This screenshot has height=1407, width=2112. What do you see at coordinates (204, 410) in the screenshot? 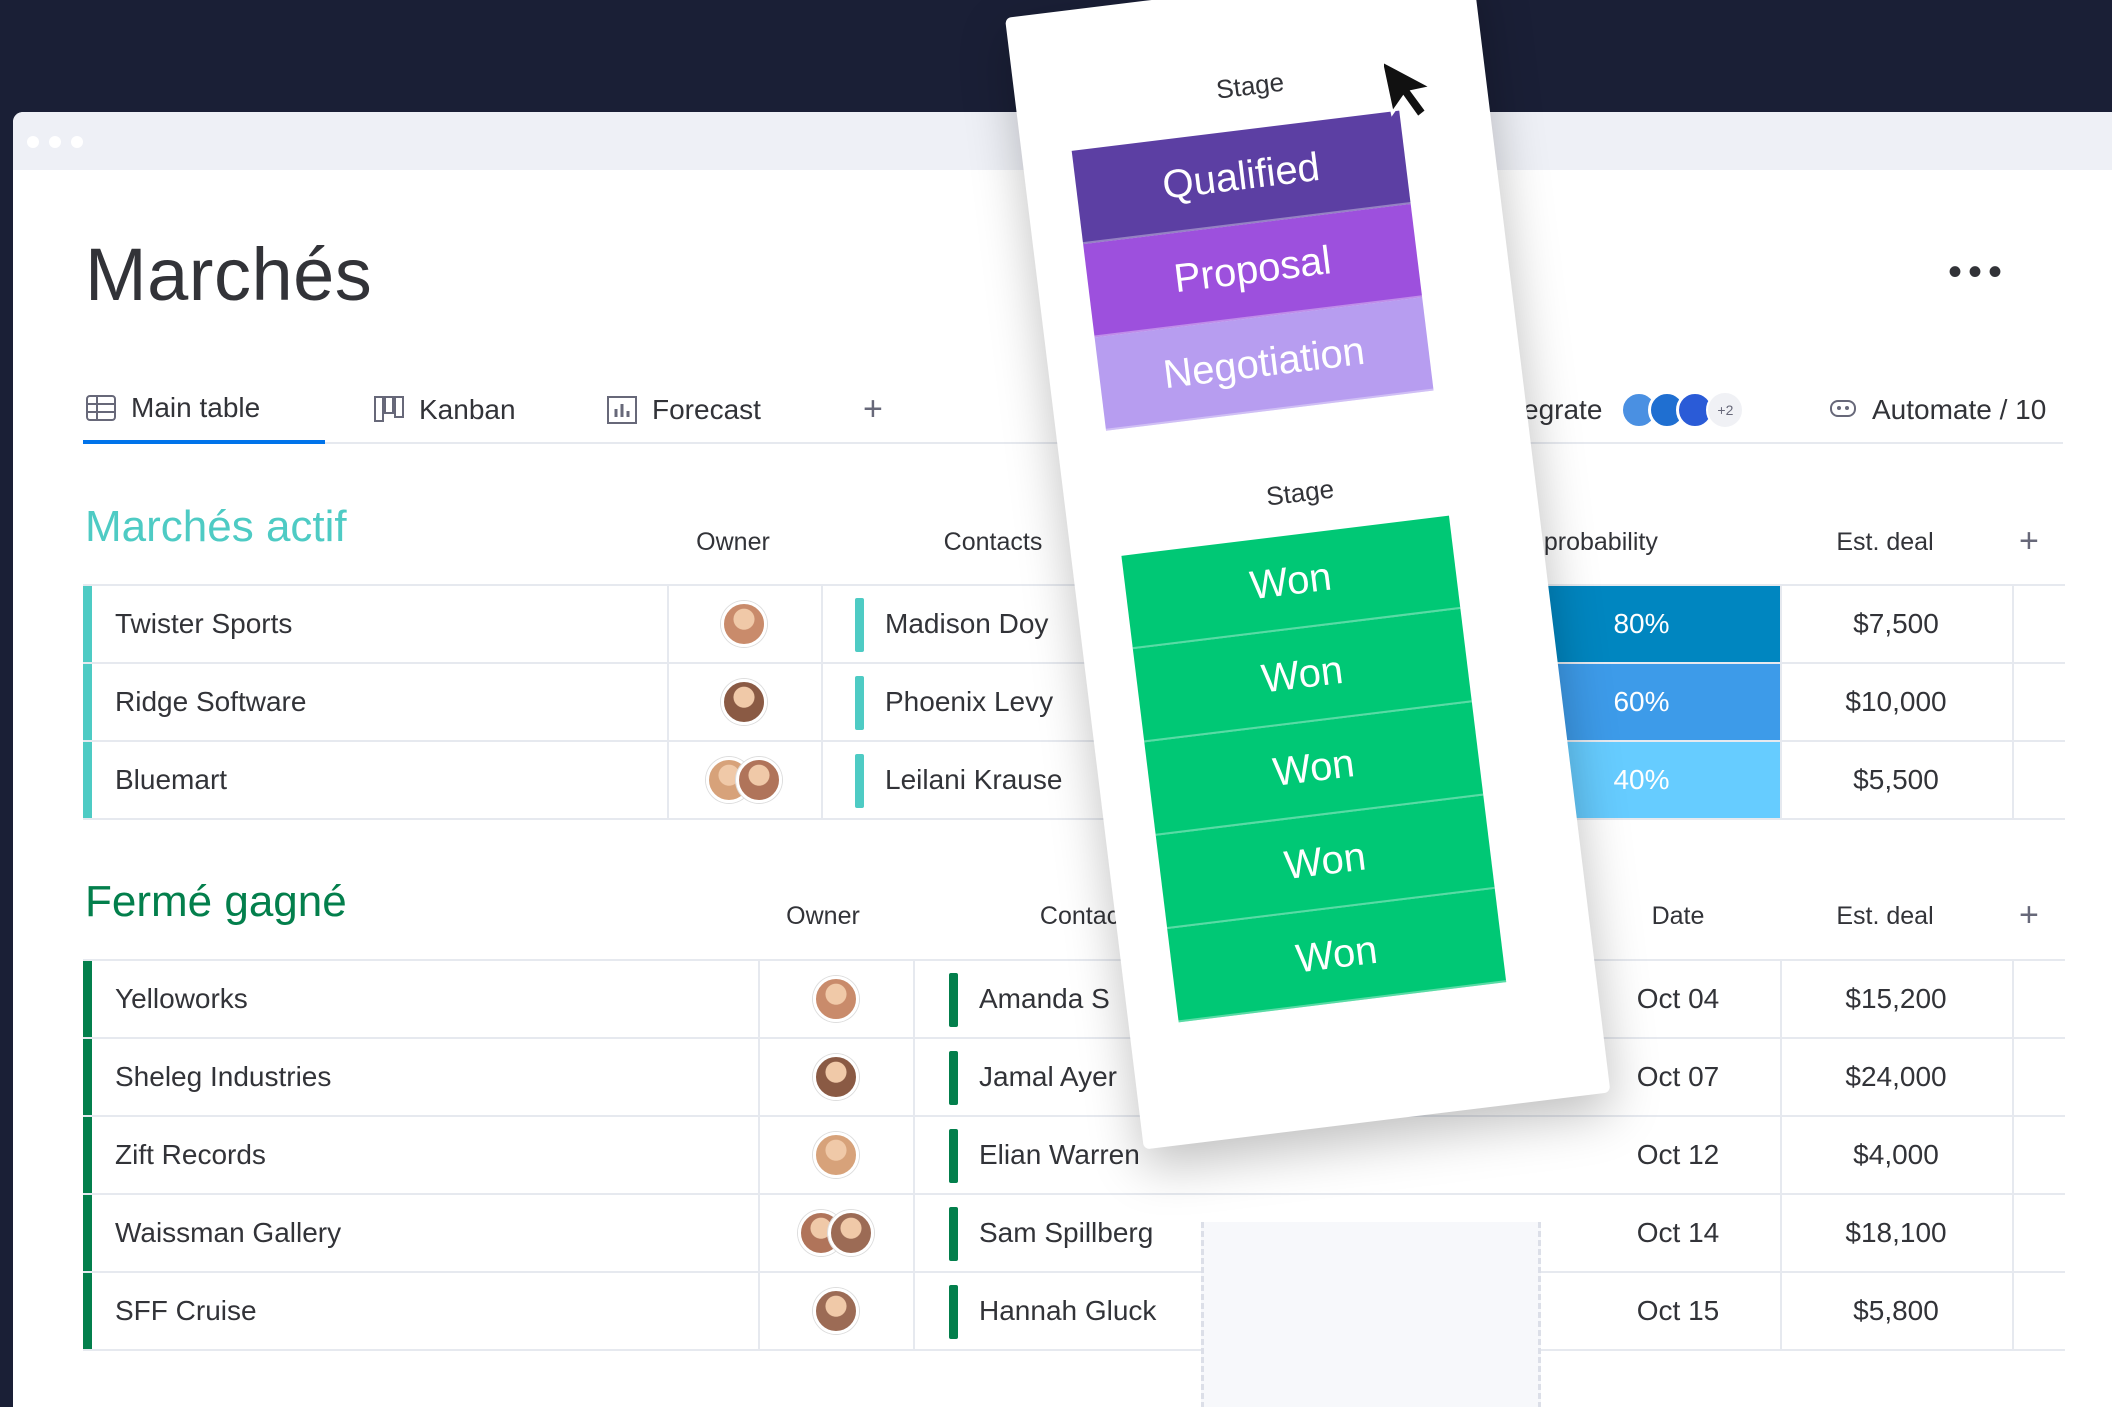
I see `tab-main-table: Main table` at bounding box center [204, 410].